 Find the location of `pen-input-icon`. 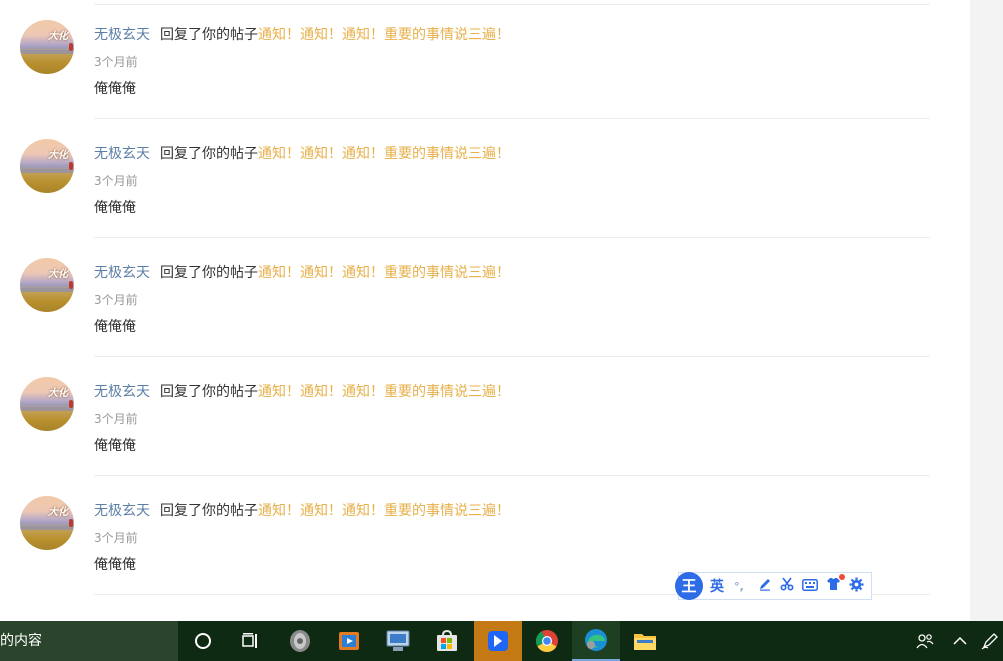

pen-input-icon is located at coordinates (989, 641).